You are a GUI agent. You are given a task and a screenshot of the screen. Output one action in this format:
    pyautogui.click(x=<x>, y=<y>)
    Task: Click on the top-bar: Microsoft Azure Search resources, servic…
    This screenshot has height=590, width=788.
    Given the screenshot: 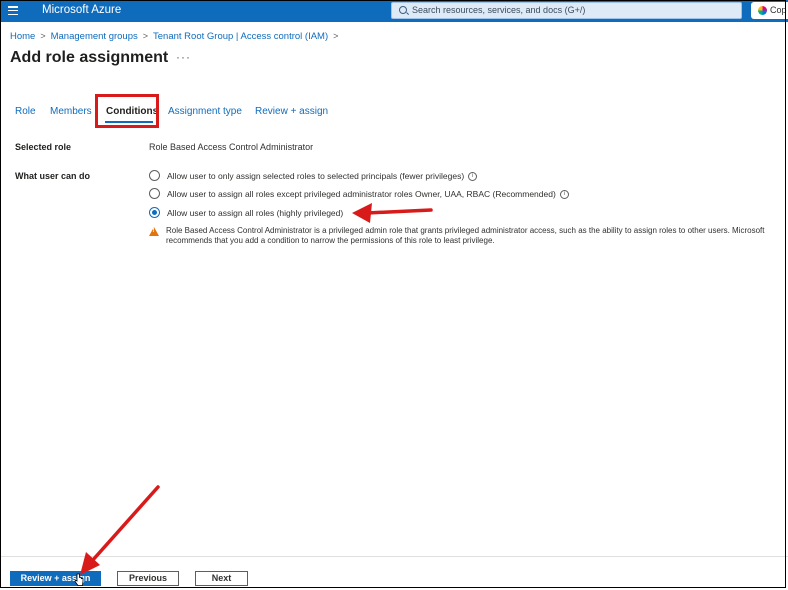 What is the action you would take?
    pyautogui.click(x=394, y=11)
    